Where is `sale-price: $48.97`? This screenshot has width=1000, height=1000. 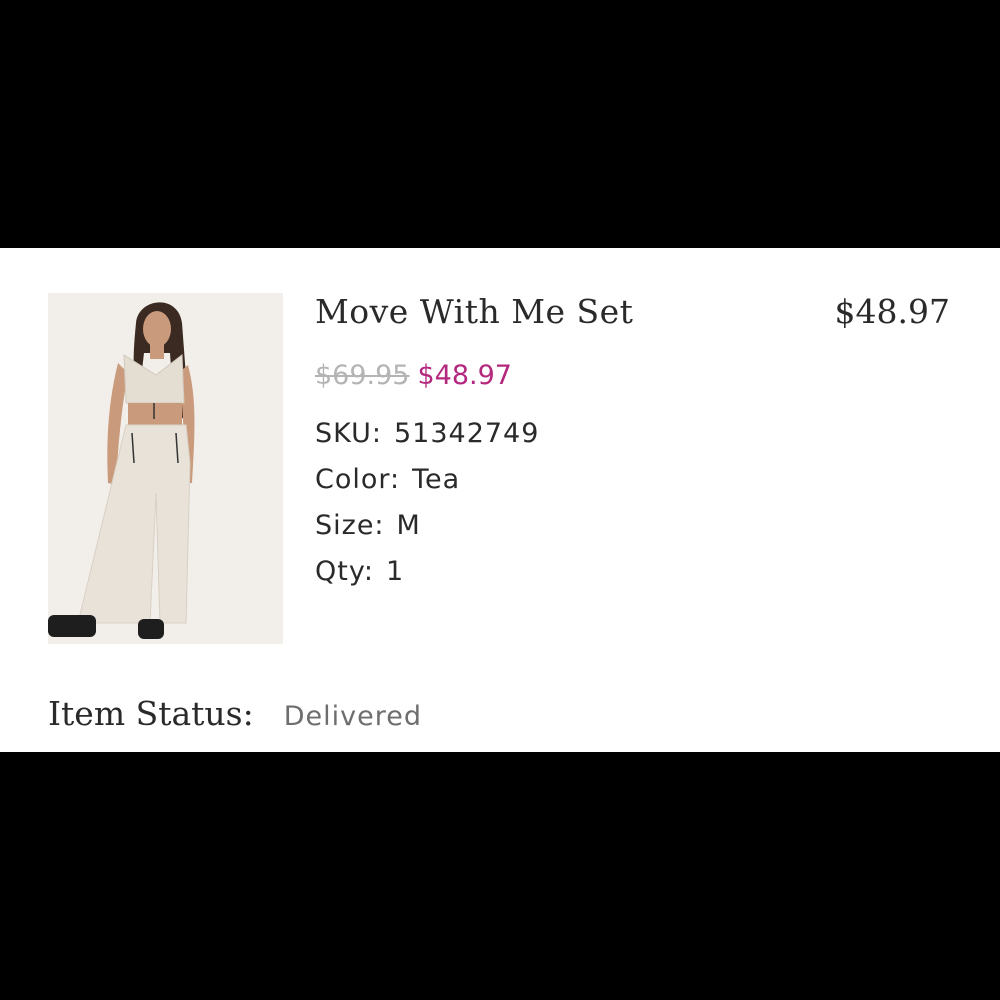
sale-price: $48.97 is located at coordinates (464, 375).